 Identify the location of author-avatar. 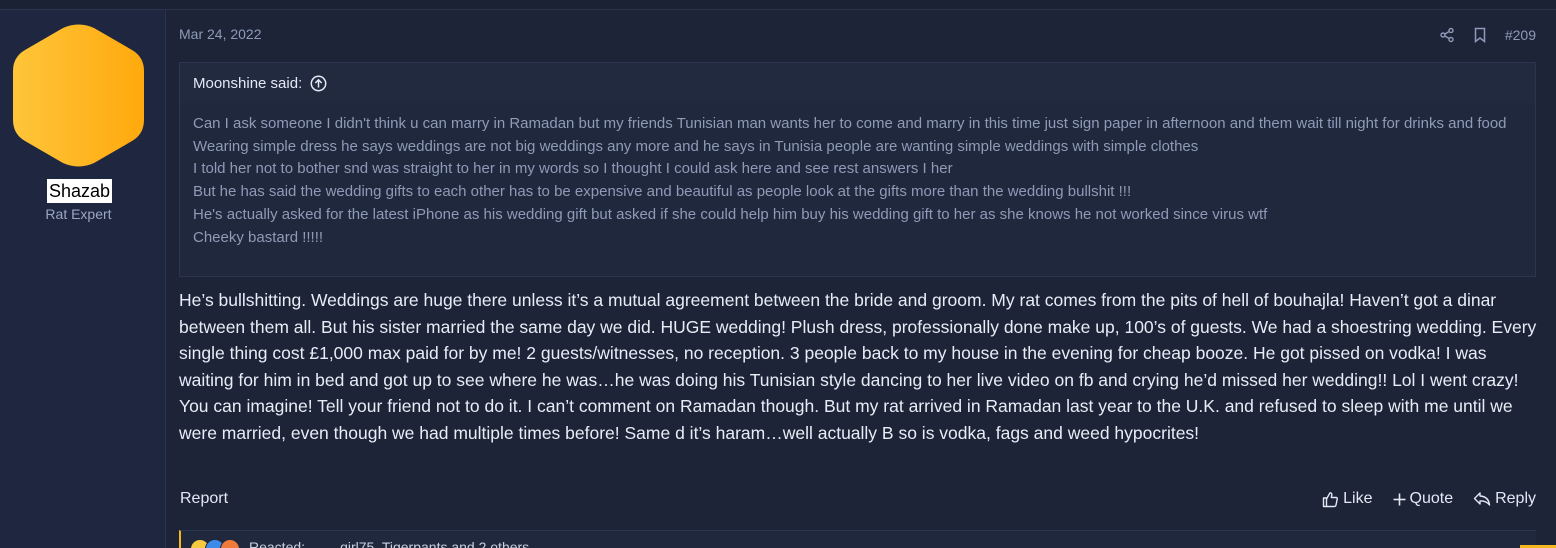
(78, 95).